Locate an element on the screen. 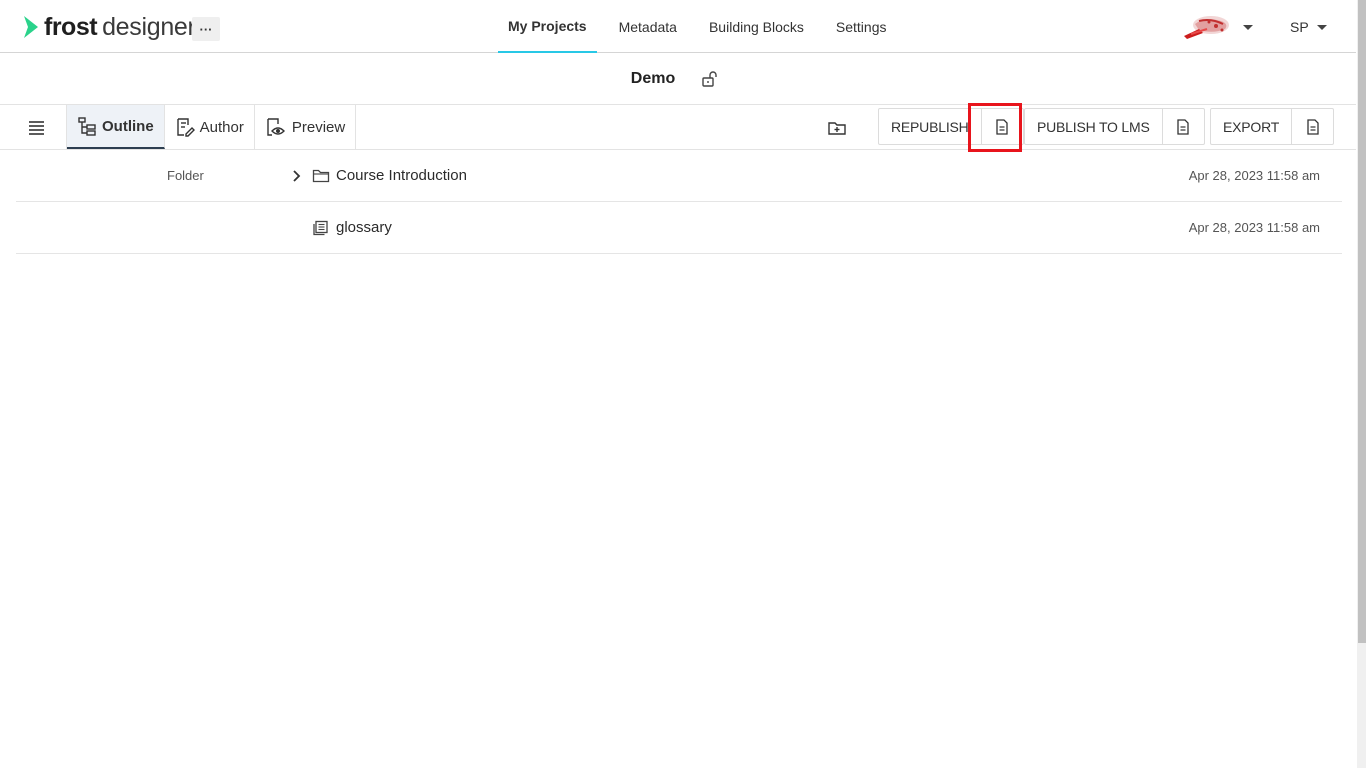 The image size is (1366, 768). project-header: Demo is located at coordinates (678, 79).